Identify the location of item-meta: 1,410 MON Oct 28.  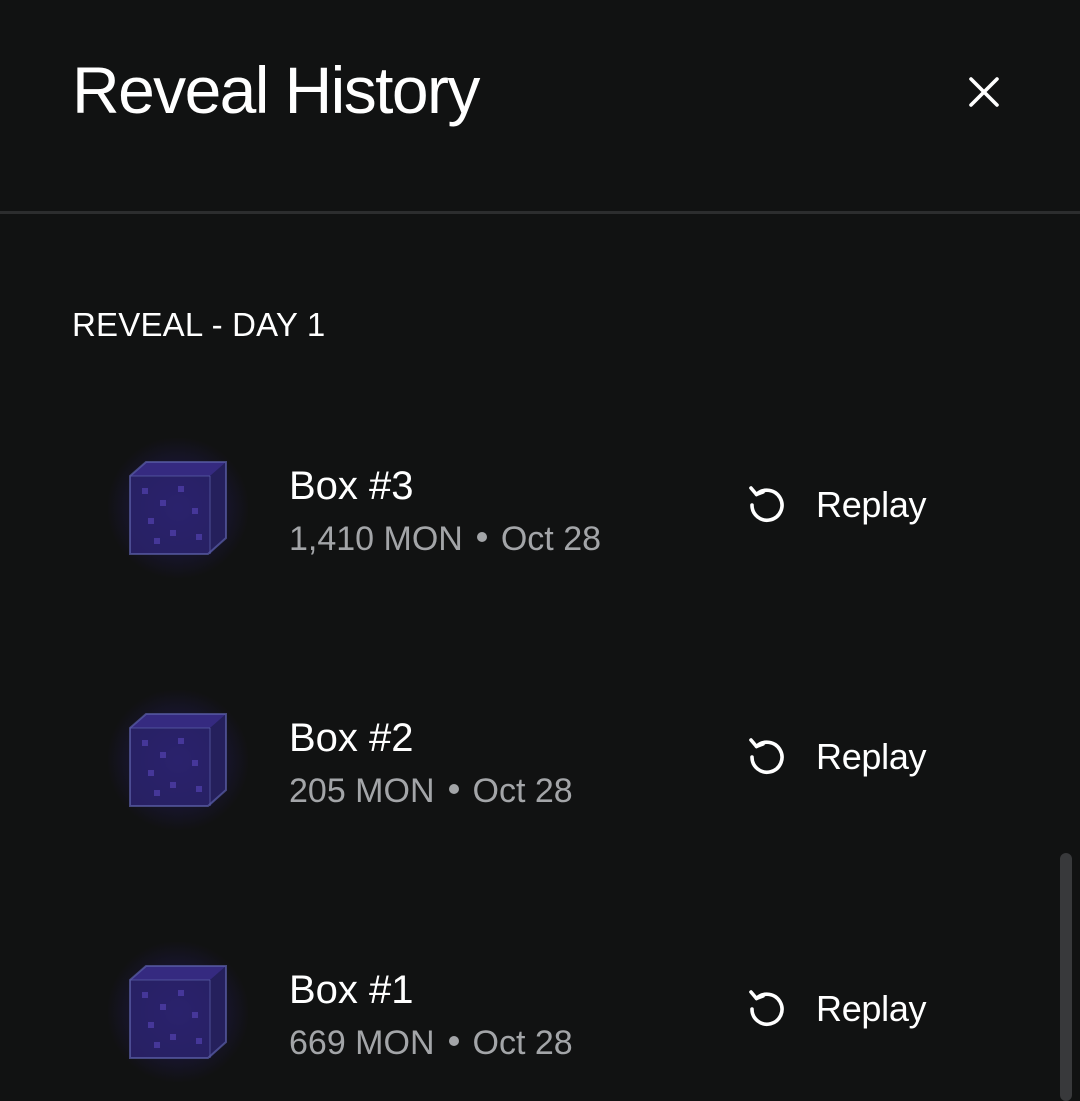
(445, 539).